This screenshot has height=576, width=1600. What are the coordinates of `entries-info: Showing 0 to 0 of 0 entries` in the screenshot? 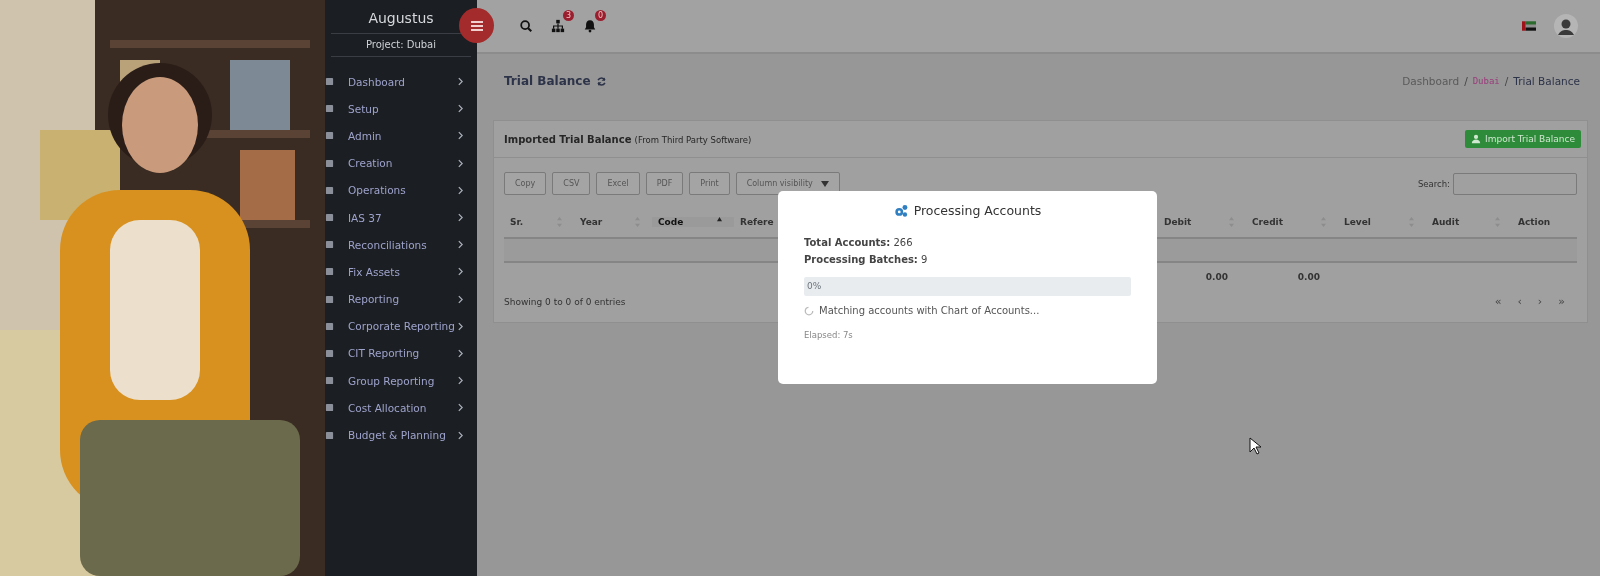 It's located at (565, 301).